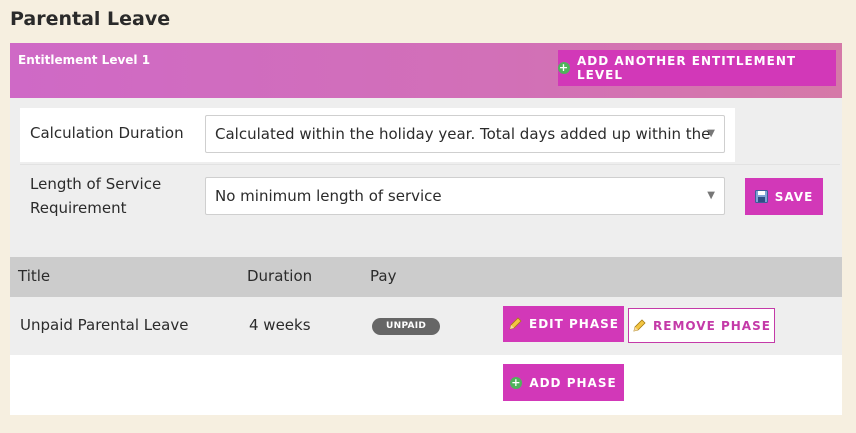 The image size is (856, 433). Describe the element at coordinates (794, 196) in the screenshot. I see `save-label: SAVE` at that location.